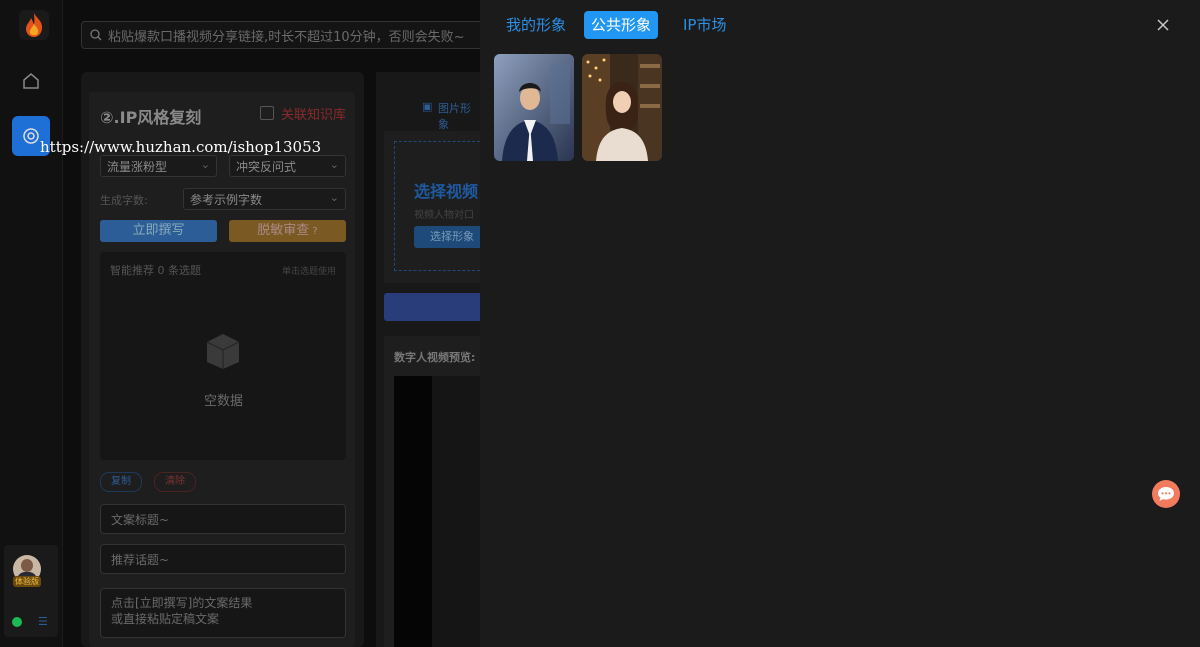  Describe the element at coordinates (267, 113) in the screenshot. I see `knowledge-checkbox` at that location.